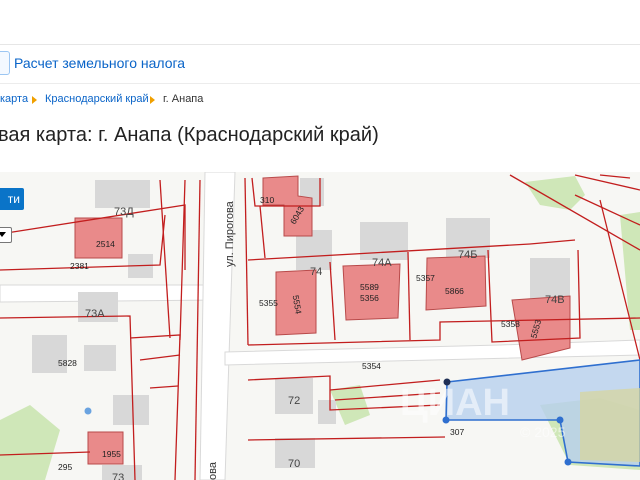 Image resolution: width=640 pixels, height=480 pixels. What do you see at coordinates (14, 99) in the screenshot?
I see `breadcrumb-item-map: карта` at bounding box center [14, 99].